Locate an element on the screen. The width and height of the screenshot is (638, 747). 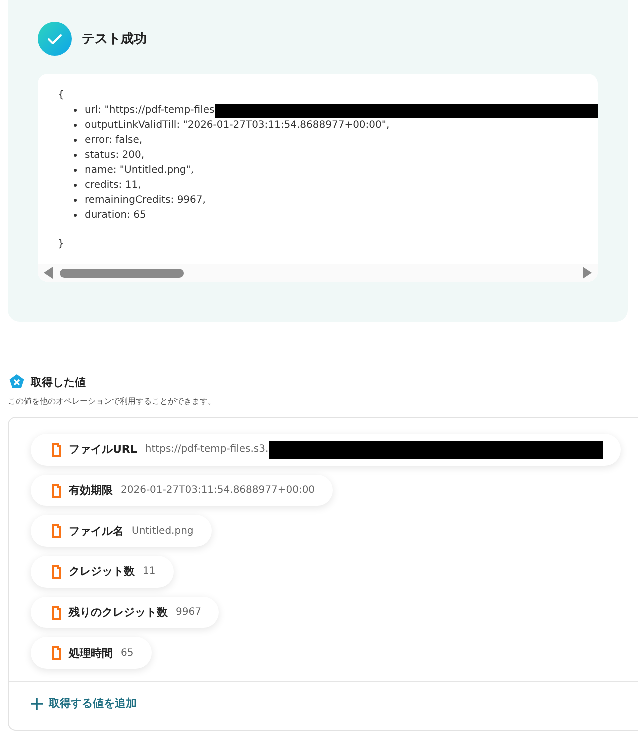
plus-icon is located at coordinates (37, 704).